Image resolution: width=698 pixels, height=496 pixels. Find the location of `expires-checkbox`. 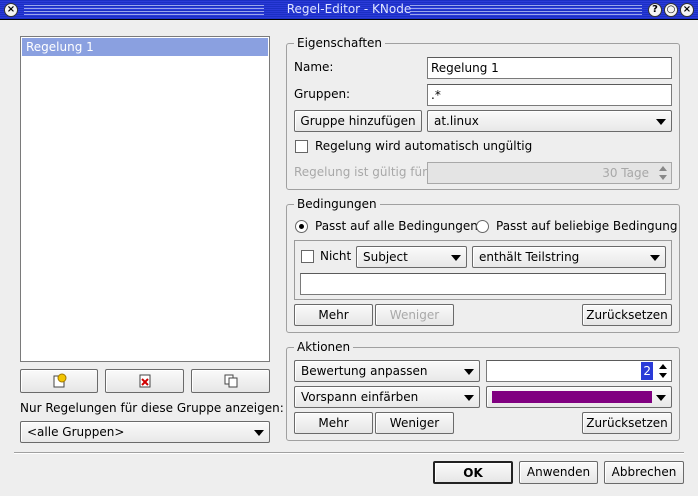

expires-checkbox is located at coordinates (301, 146).